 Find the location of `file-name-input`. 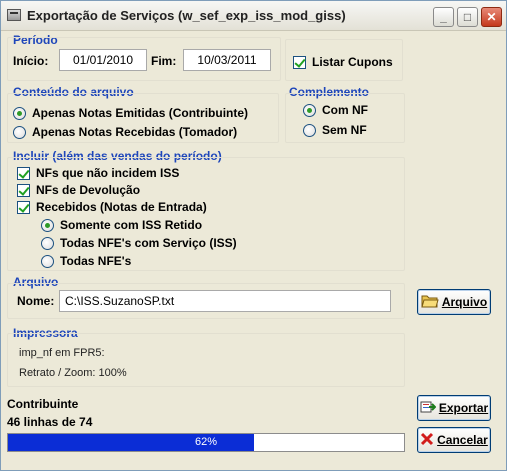

file-name-input is located at coordinates (225, 301).